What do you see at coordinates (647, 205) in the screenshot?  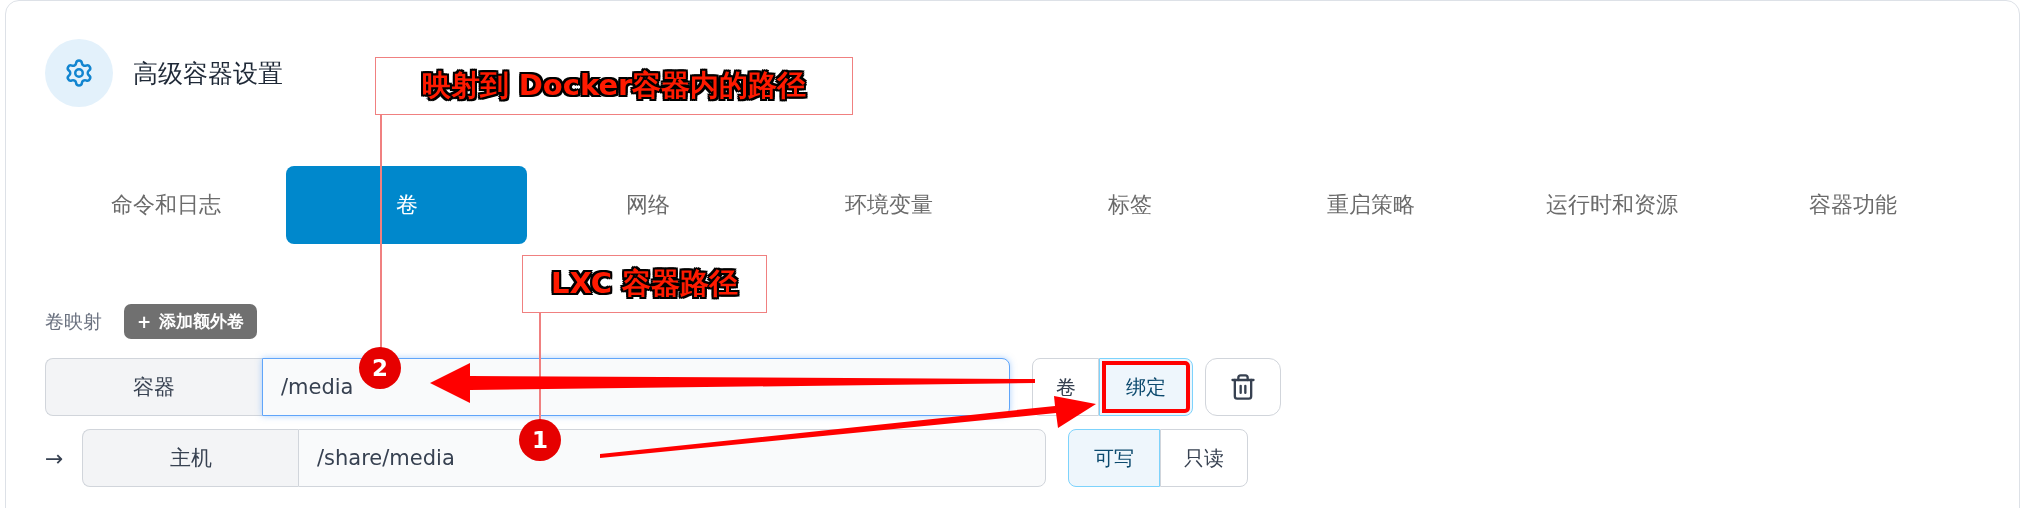 I see `tab: 网络` at bounding box center [647, 205].